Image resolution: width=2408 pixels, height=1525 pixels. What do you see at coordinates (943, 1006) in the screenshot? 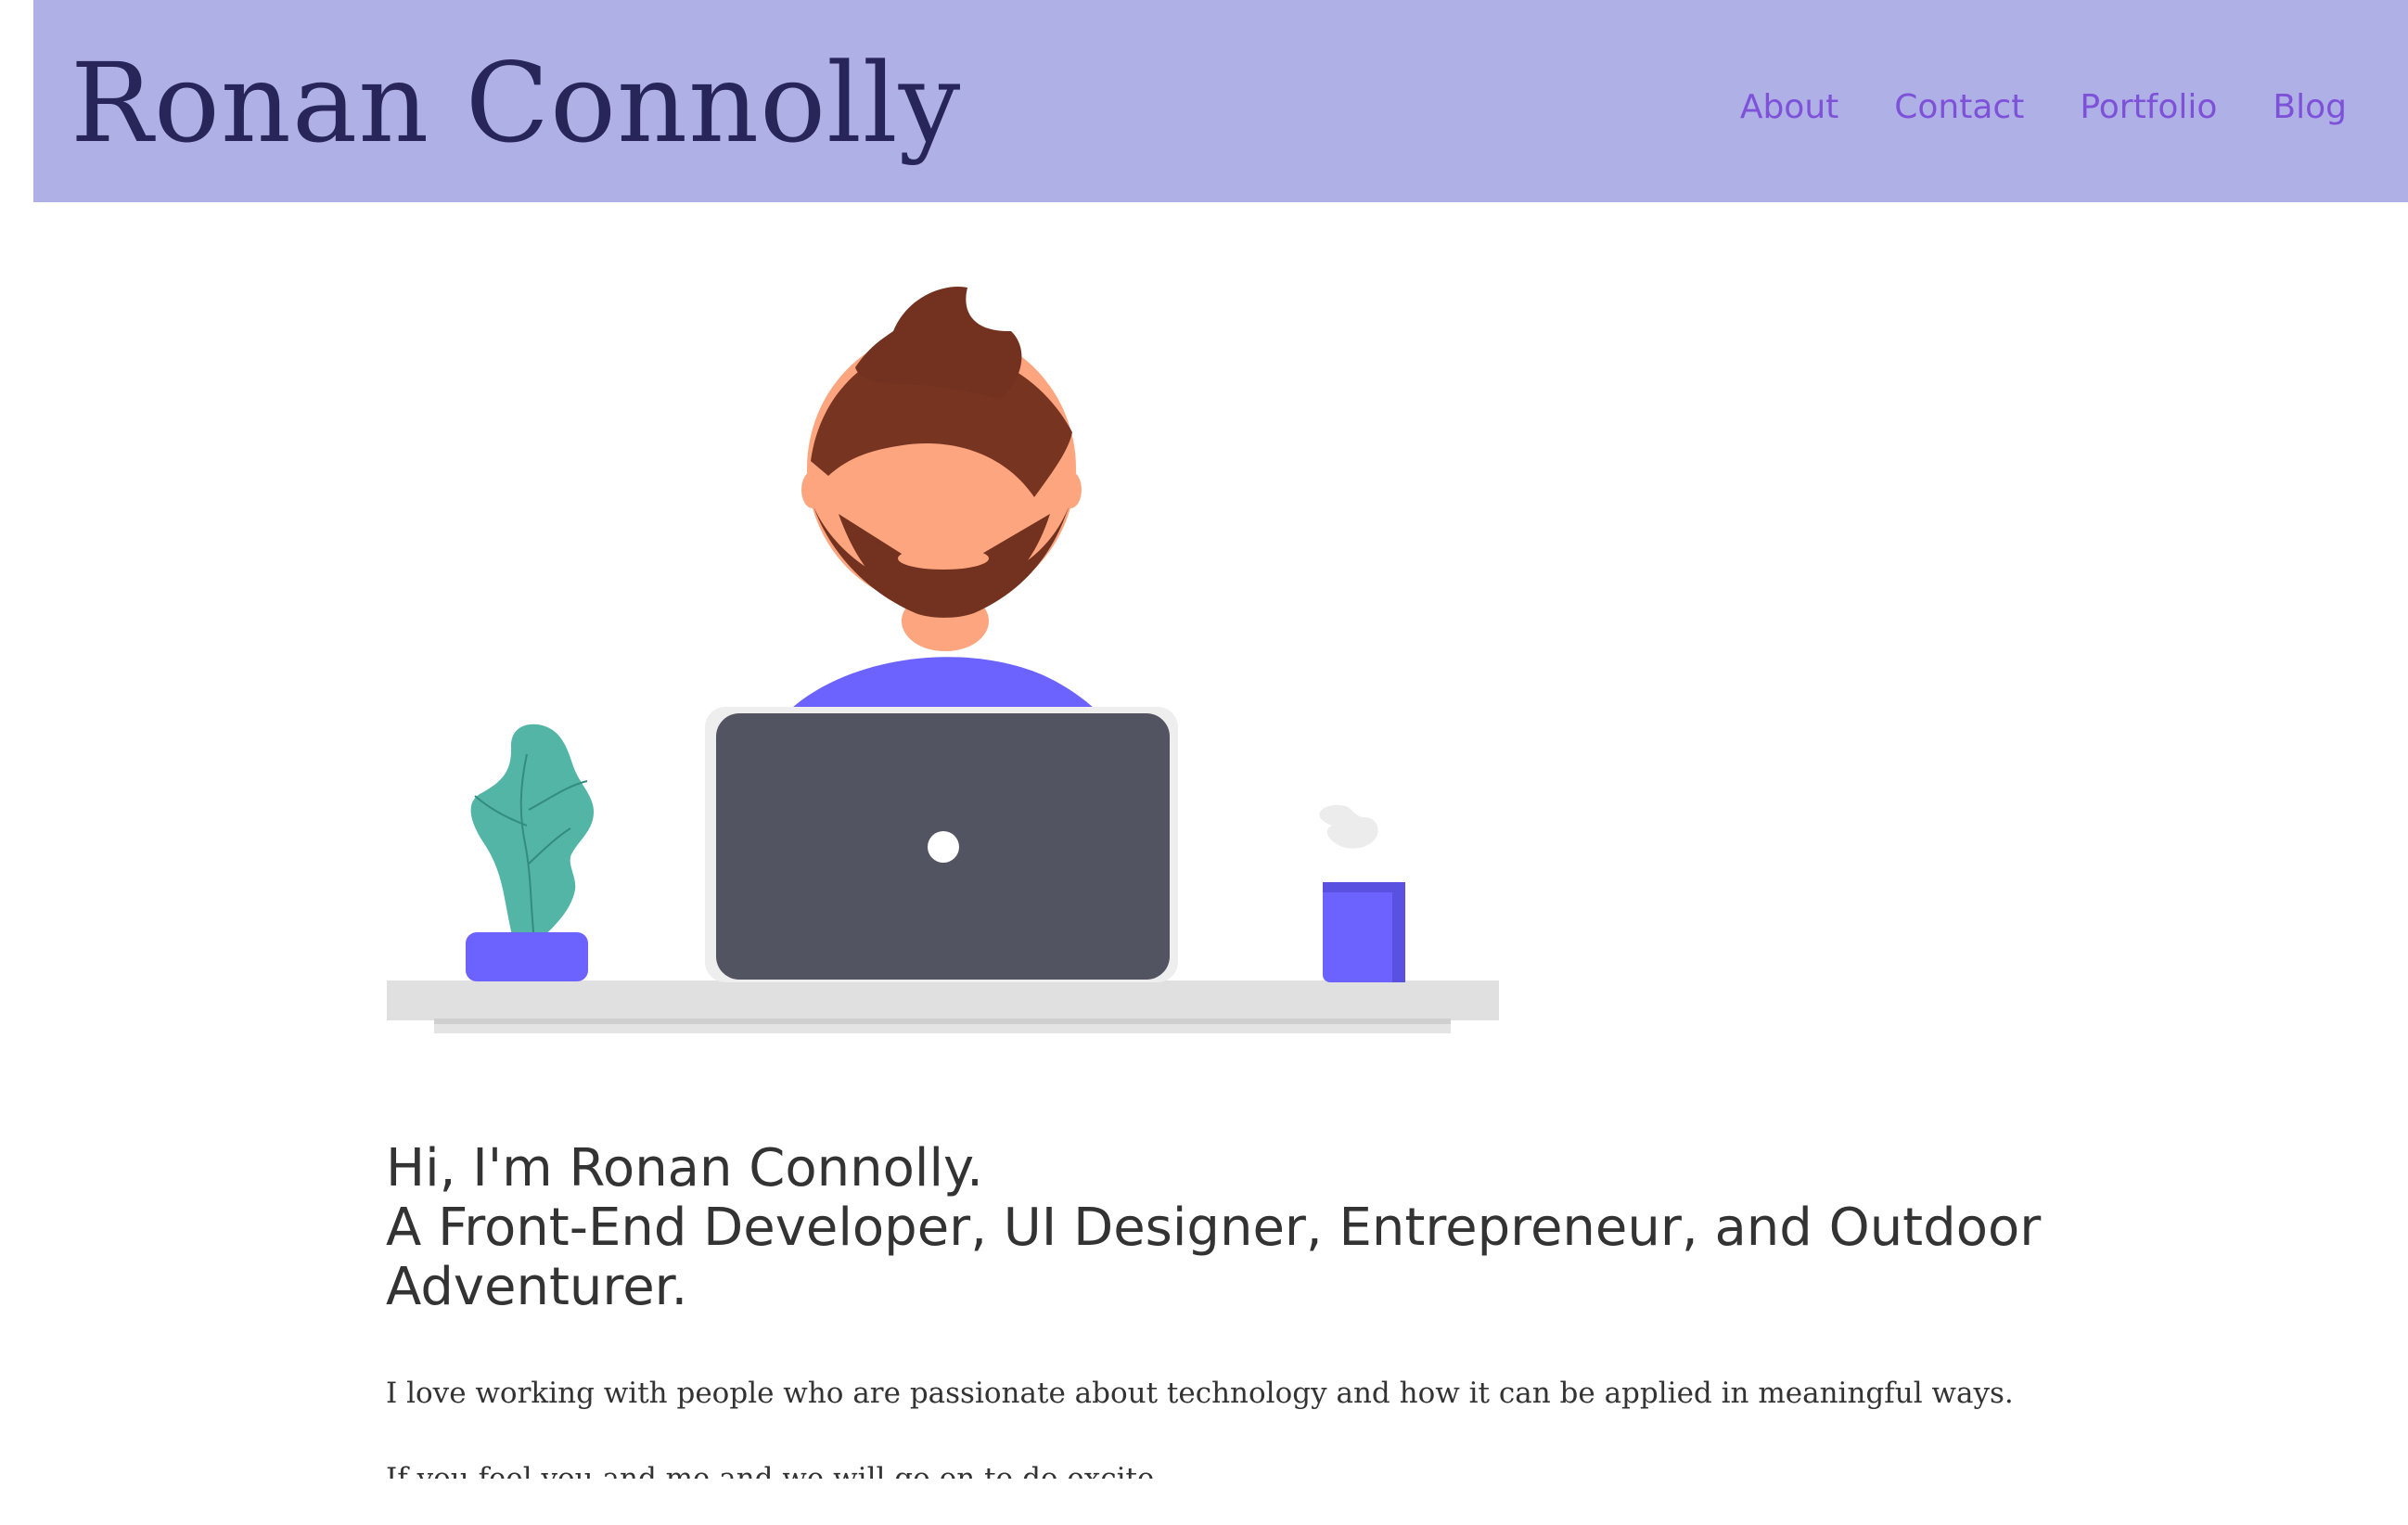
I see `desk` at bounding box center [943, 1006].